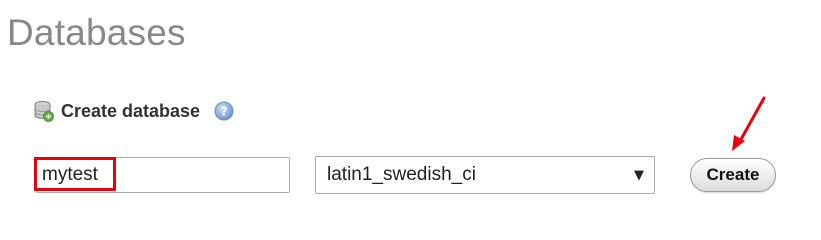  I want to click on create-button: Create, so click(733, 175).